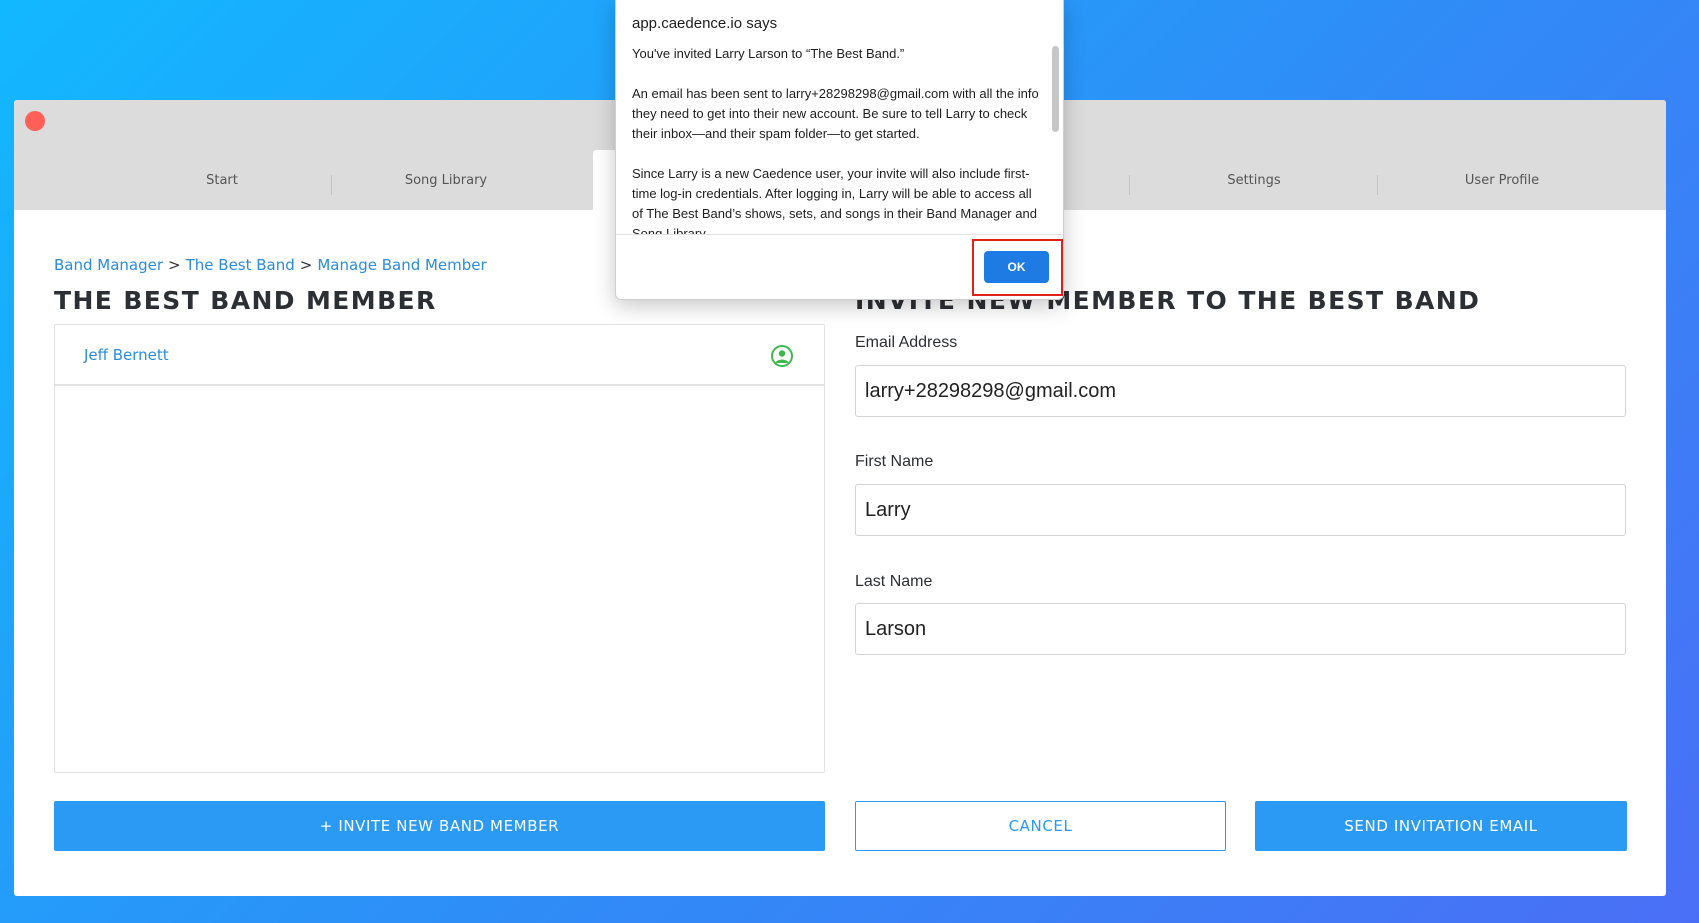  What do you see at coordinates (894, 461) in the screenshot?
I see `first-name-label: First Name` at bounding box center [894, 461].